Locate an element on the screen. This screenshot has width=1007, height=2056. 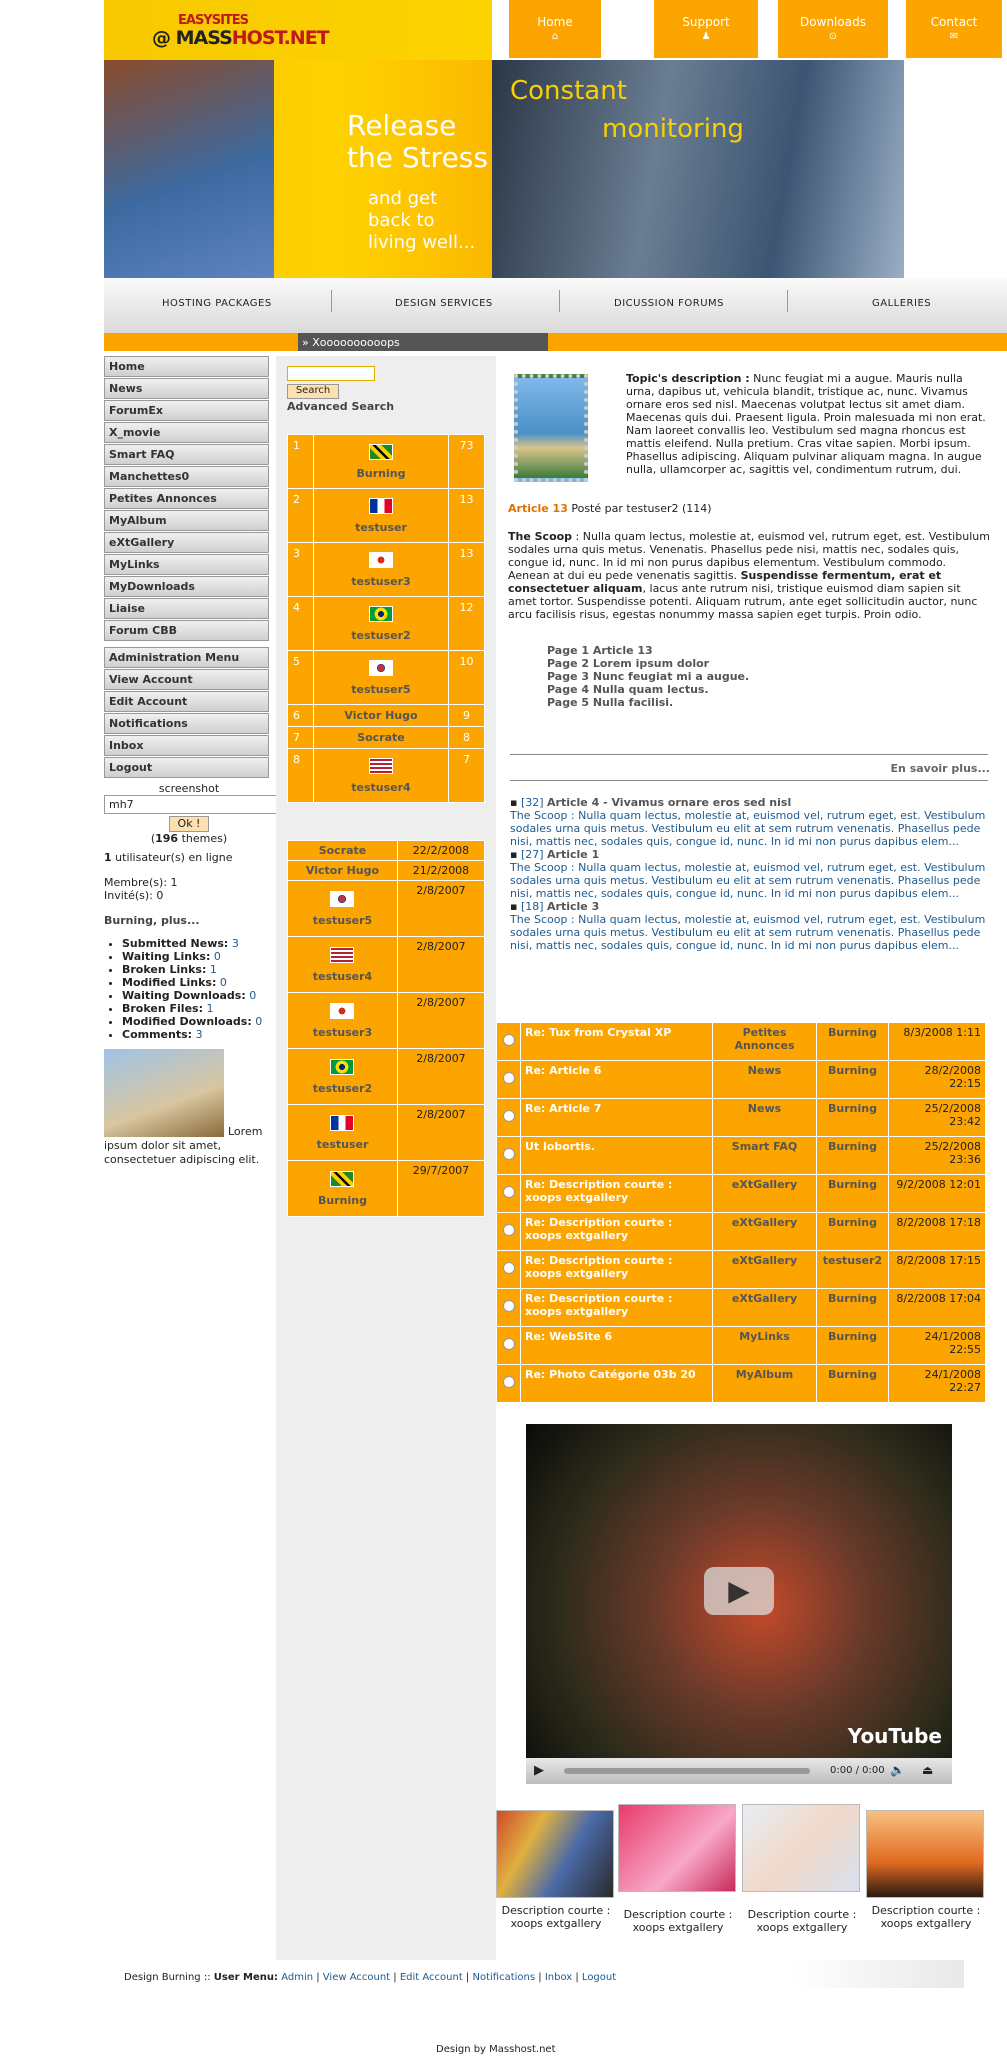
member-name: Socrate is located at coordinates (342, 850).